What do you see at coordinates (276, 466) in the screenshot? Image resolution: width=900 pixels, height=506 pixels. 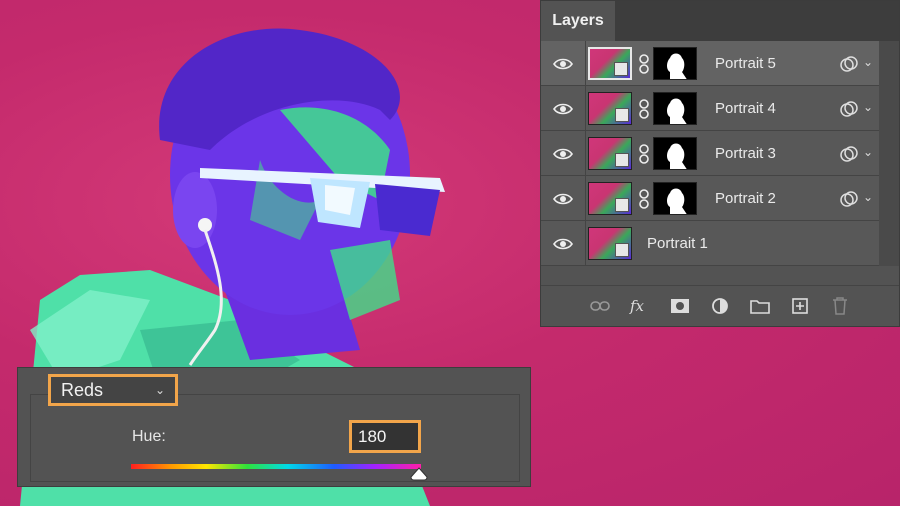 I see `hue-slider-track` at bounding box center [276, 466].